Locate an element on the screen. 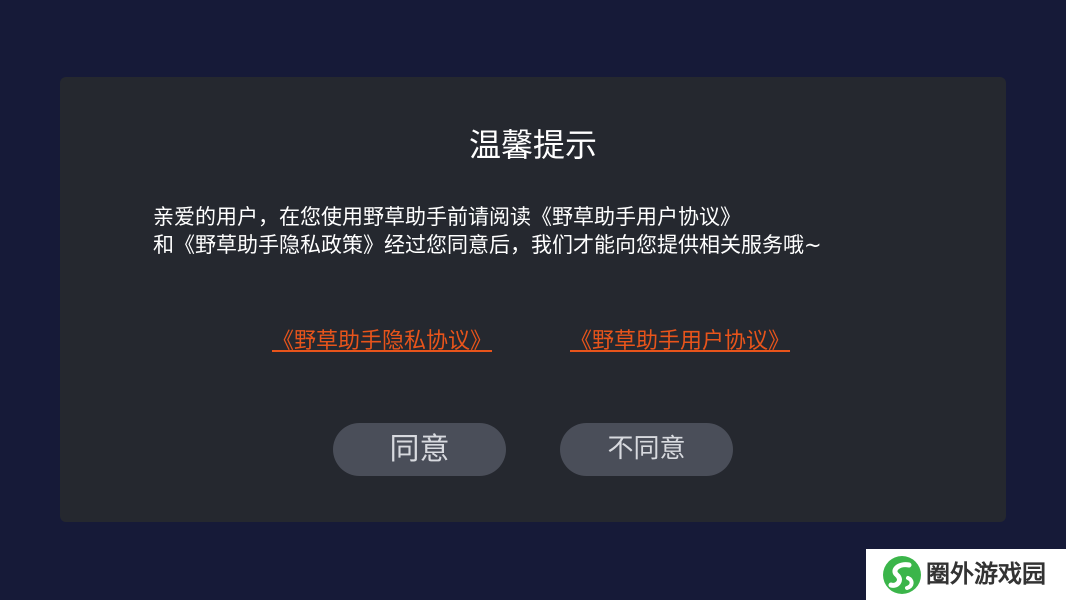  agree-button: 同意 is located at coordinates (419, 449).